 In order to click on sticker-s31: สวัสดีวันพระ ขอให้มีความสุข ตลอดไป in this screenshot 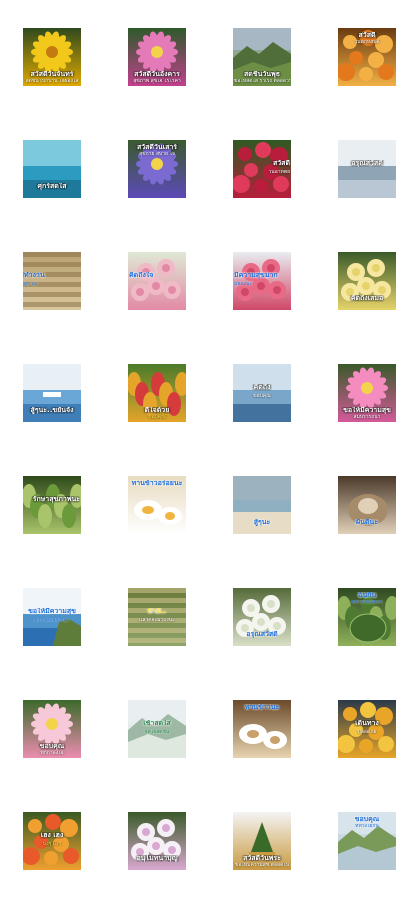, I will do `click(262, 841)`.